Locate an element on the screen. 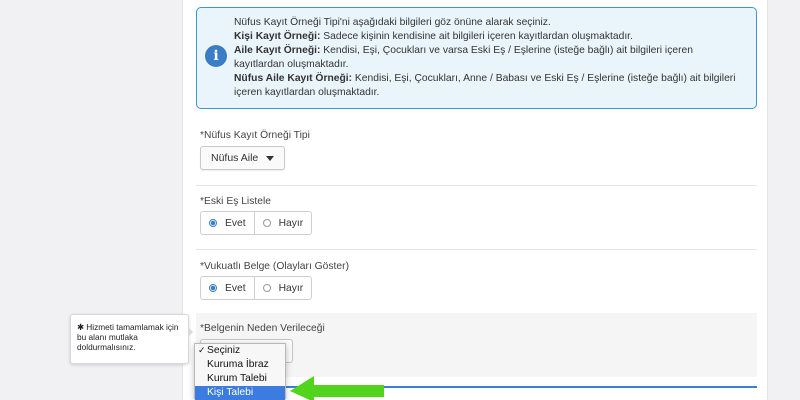  type-field-label: *Nüfus Kayıt Örneği Tipi is located at coordinates (255, 135).